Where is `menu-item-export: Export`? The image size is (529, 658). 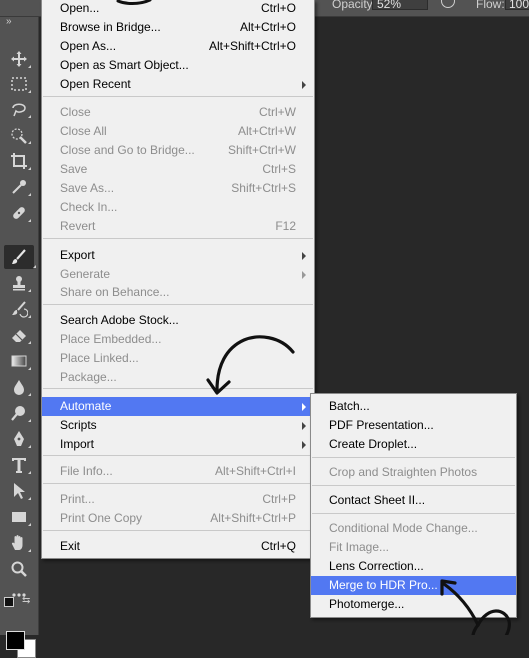 menu-item-export: Export is located at coordinates (178, 255).